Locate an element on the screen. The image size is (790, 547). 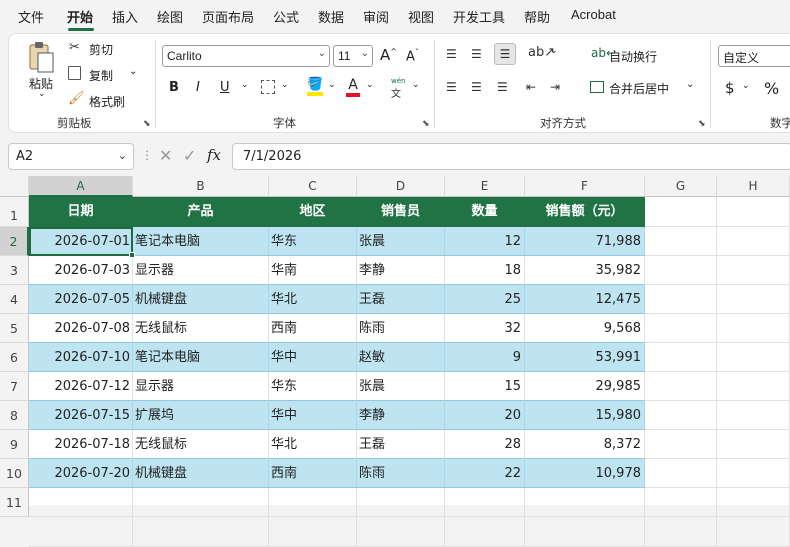
cell-region: 华东 is located at coordinates (313, 241).